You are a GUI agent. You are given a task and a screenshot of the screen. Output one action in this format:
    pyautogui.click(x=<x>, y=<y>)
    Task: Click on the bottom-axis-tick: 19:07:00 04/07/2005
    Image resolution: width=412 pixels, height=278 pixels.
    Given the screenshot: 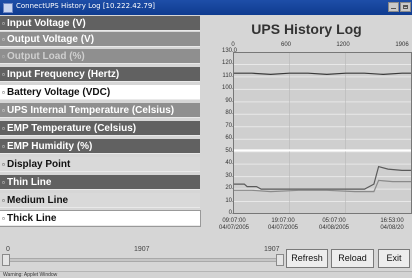 What is the action you would take?
    pyautogui.click(x=283, y=224)
    